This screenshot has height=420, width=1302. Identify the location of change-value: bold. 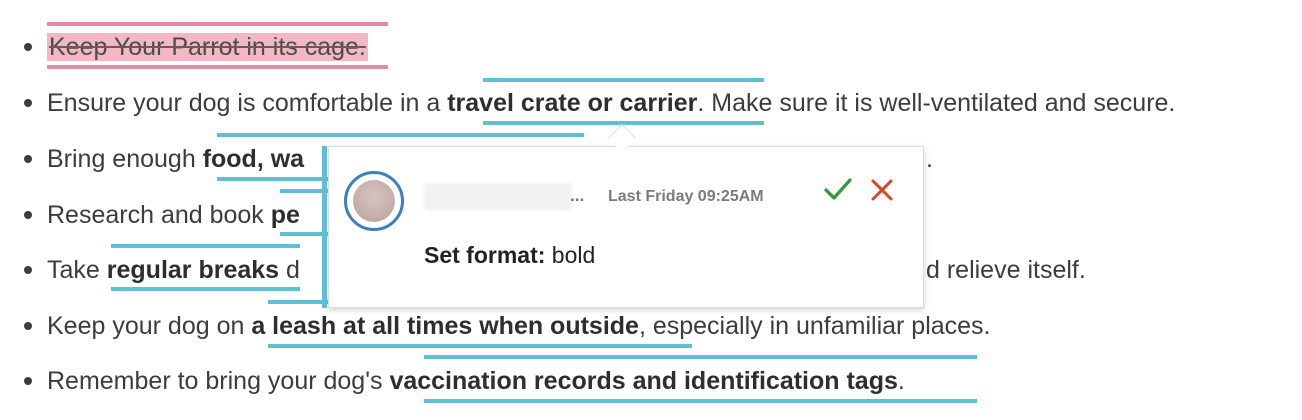
(570, 255).